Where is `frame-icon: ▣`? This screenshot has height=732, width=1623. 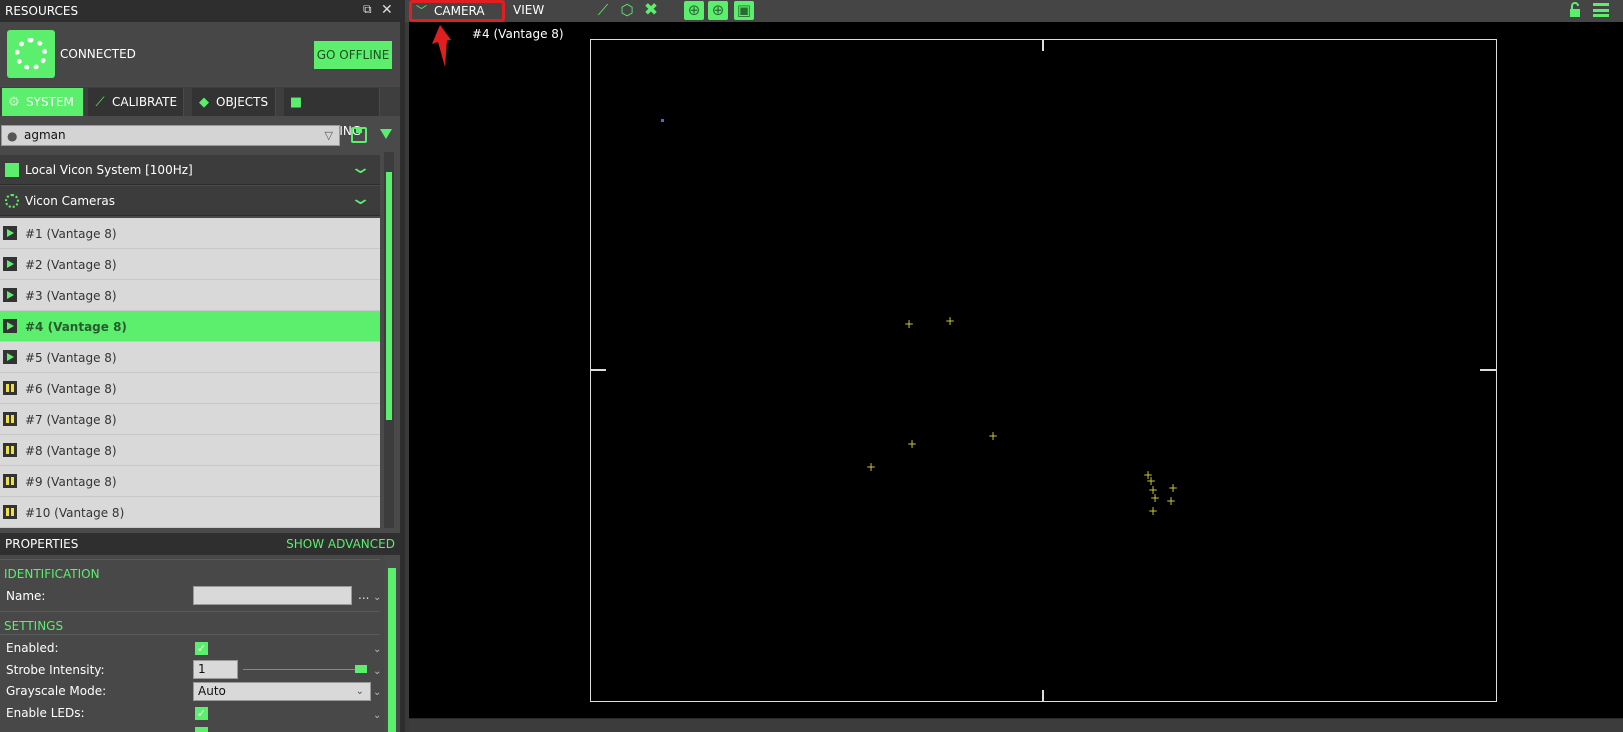 frame-icon: ▣ is located at coordinates (744, 10).